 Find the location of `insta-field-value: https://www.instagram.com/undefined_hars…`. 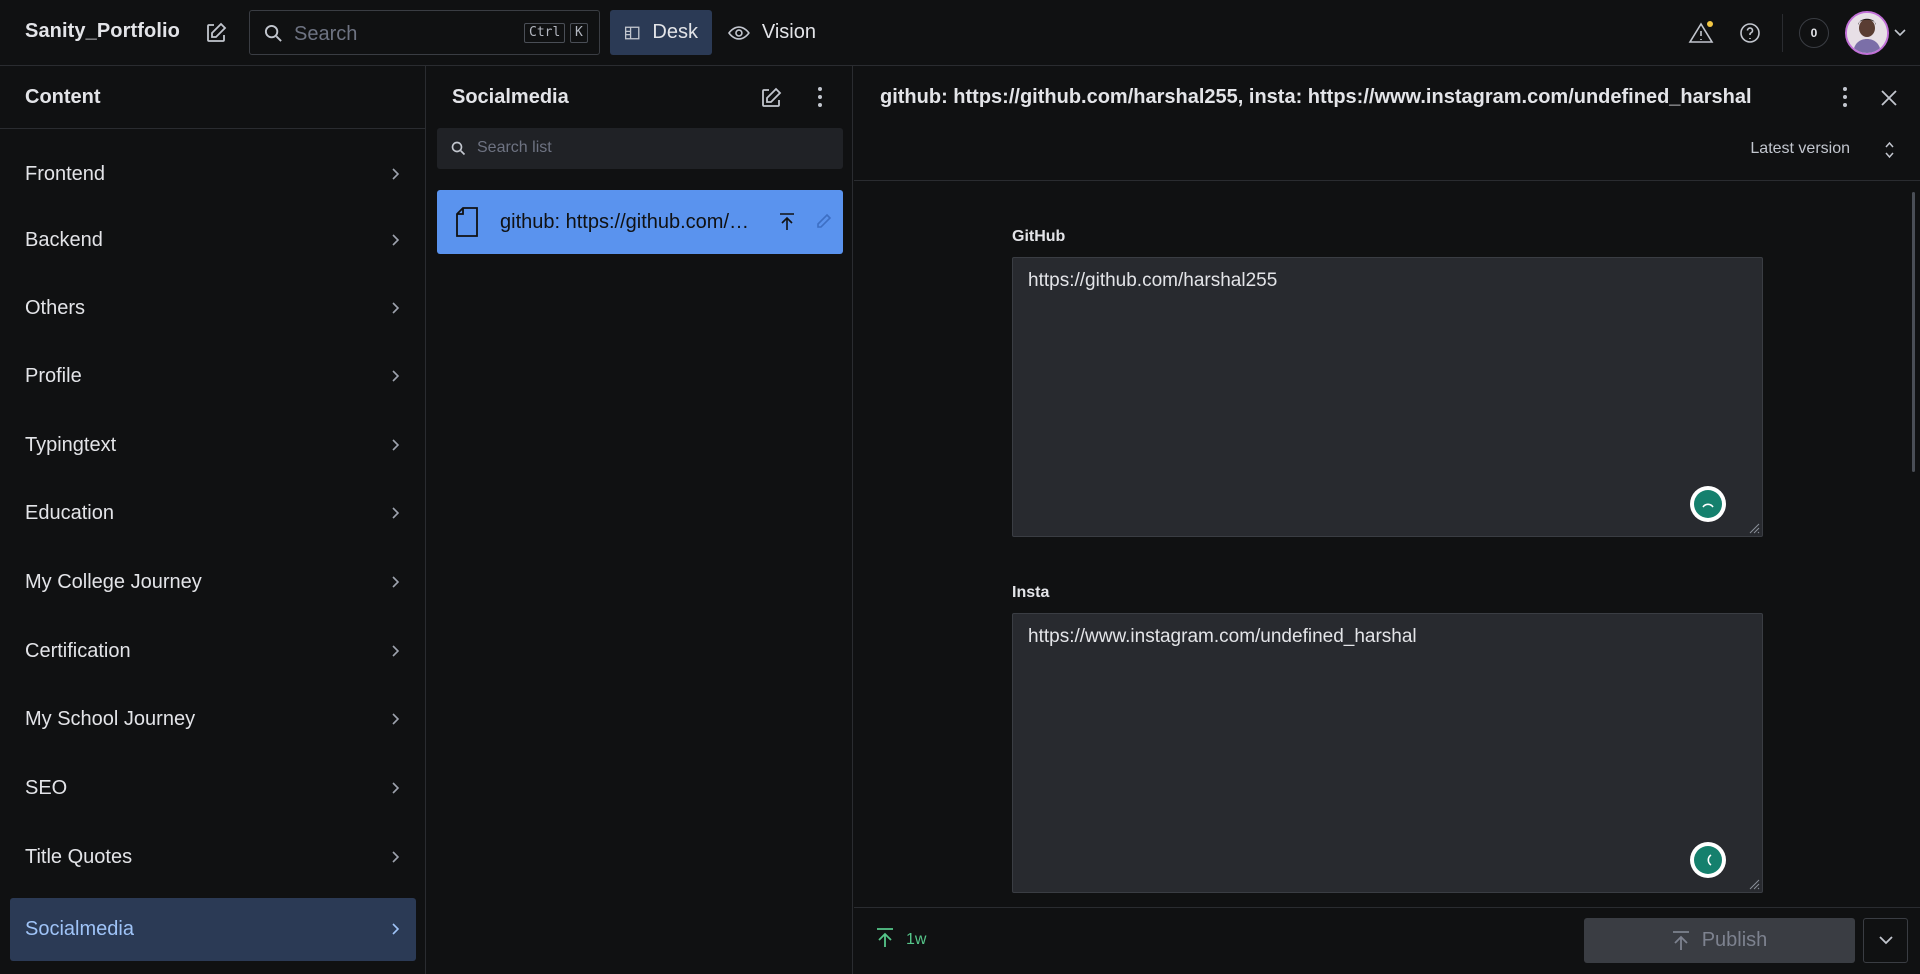

insta-field-value: https://www.instagram.com/undefined_hars… is located at coordinates (1222, 636).